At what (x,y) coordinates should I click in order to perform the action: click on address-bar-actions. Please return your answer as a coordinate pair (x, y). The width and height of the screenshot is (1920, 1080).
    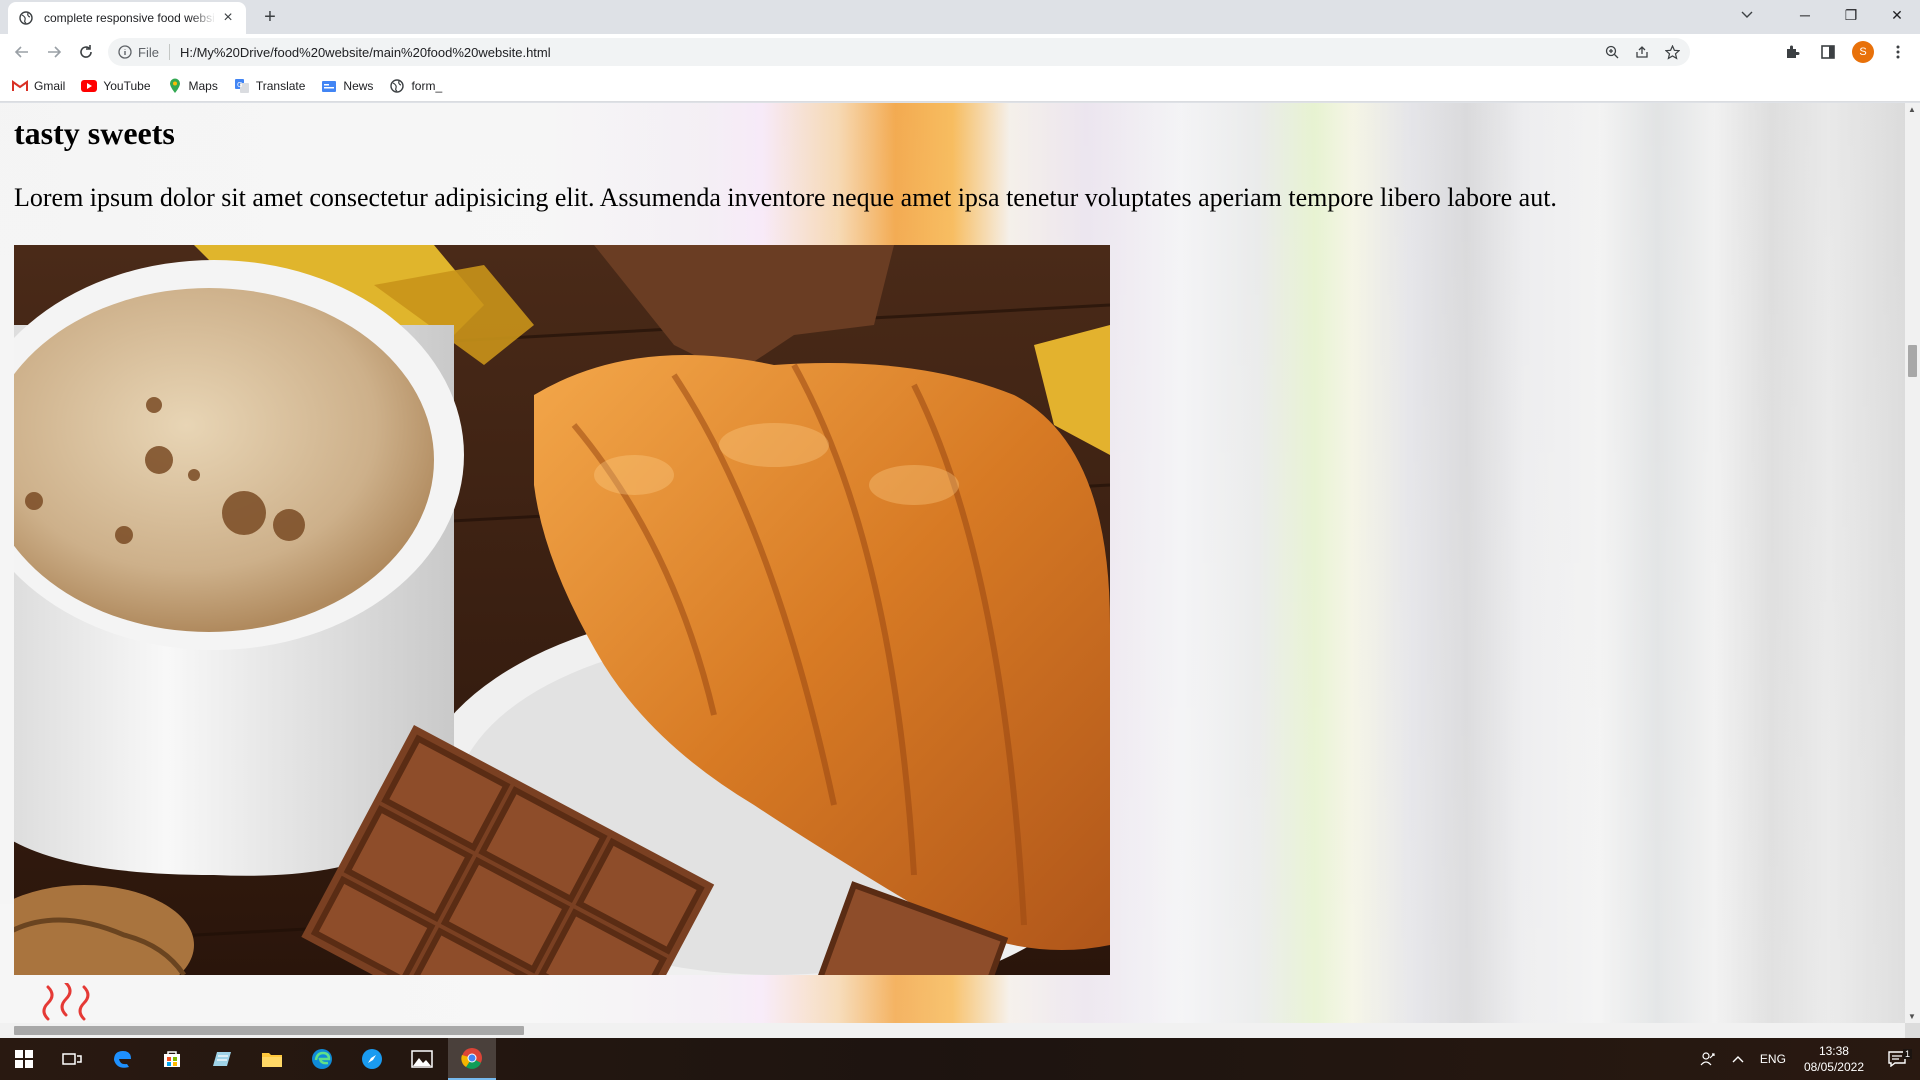
    Looking at the image, I should click on (1642, 52).